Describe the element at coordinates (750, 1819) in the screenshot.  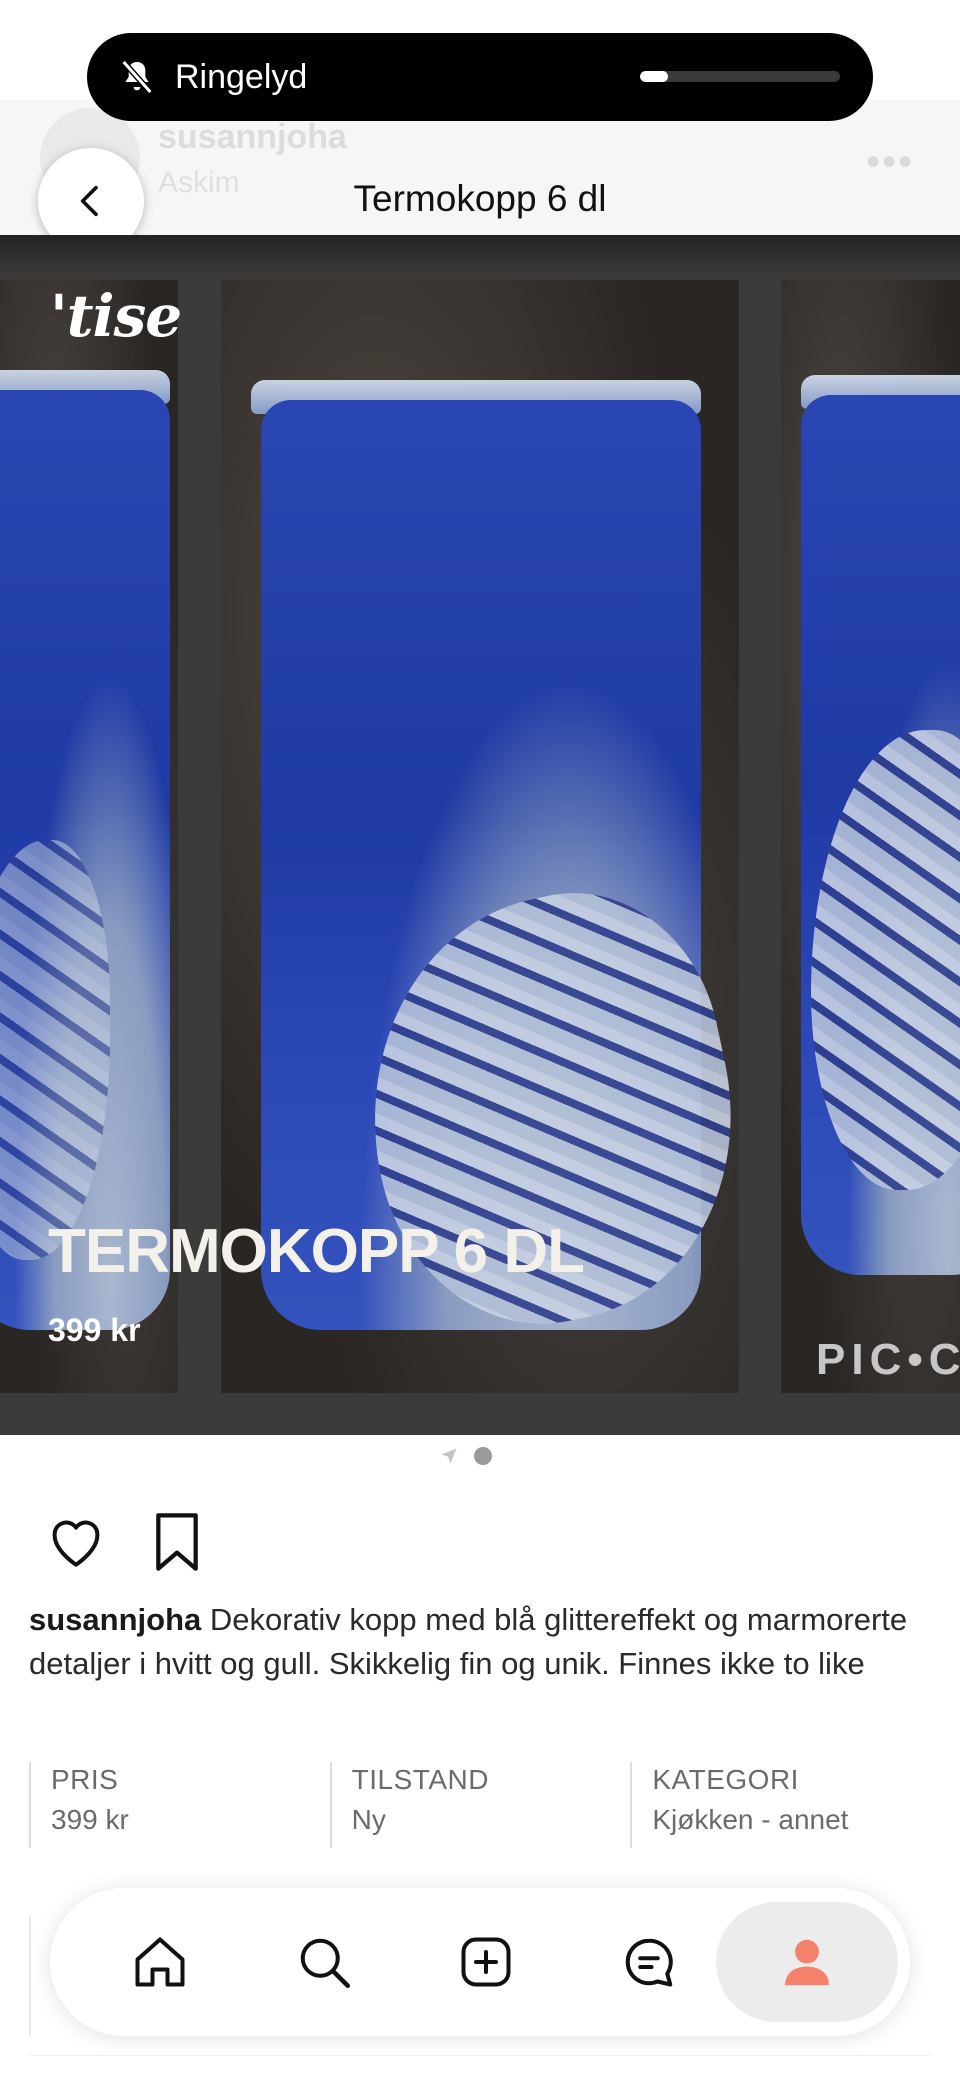
I see `spec-value: Kjøkken - annet` at that location.